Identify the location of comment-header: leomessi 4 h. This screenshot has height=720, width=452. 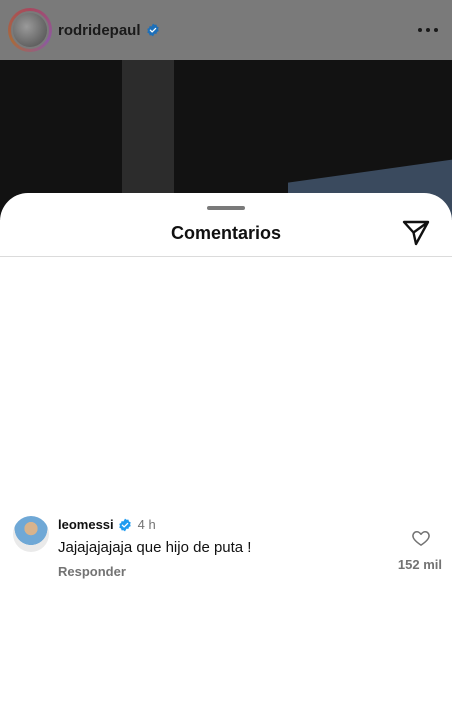
(107, 524).